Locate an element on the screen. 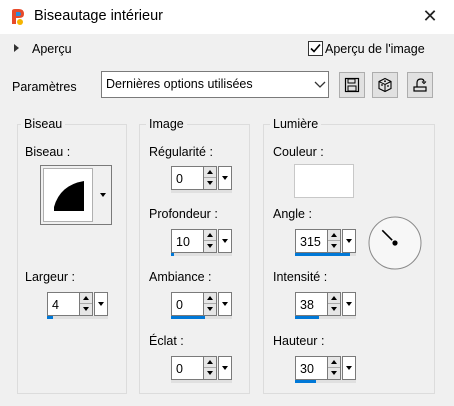 The height and width of the screenshot is (406, 454). randomize-icon is located at coordinates (420, 85).